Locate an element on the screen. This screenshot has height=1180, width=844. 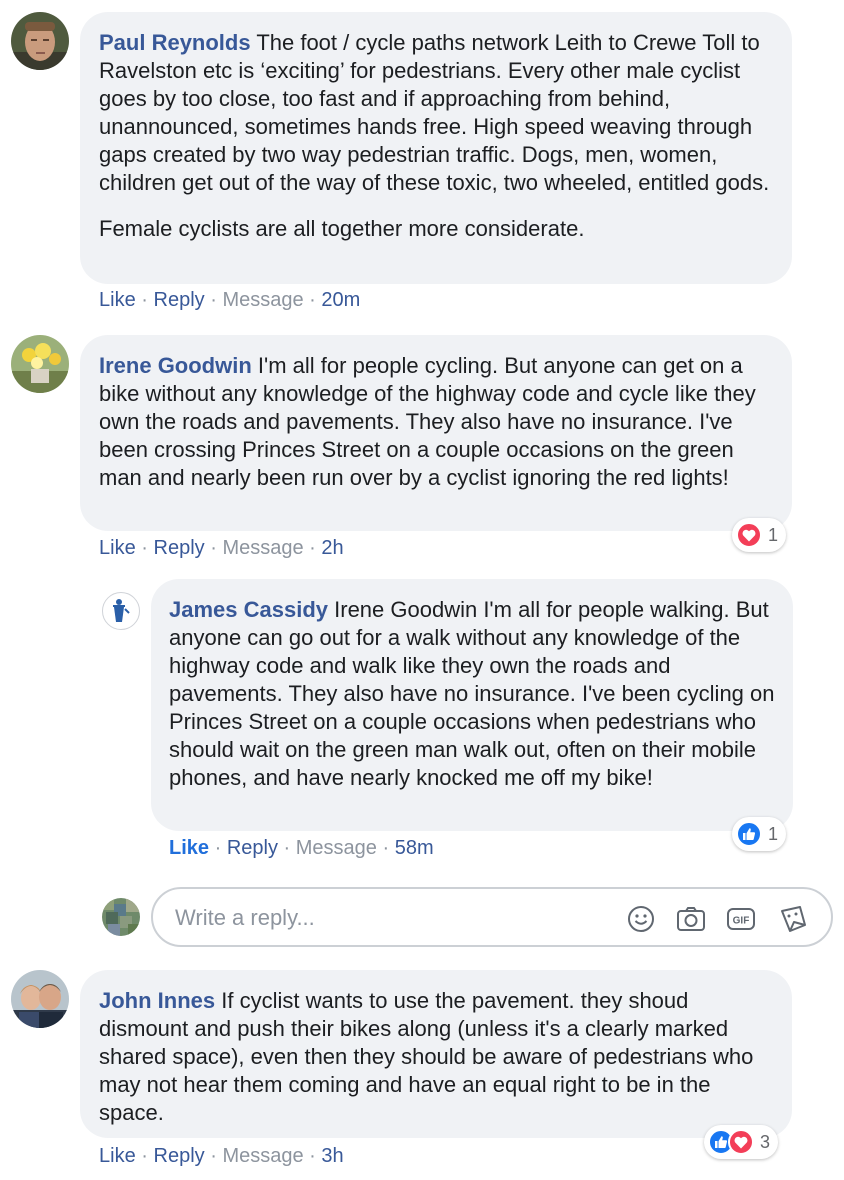
sticker-icon is located at coordinates (793, 919).